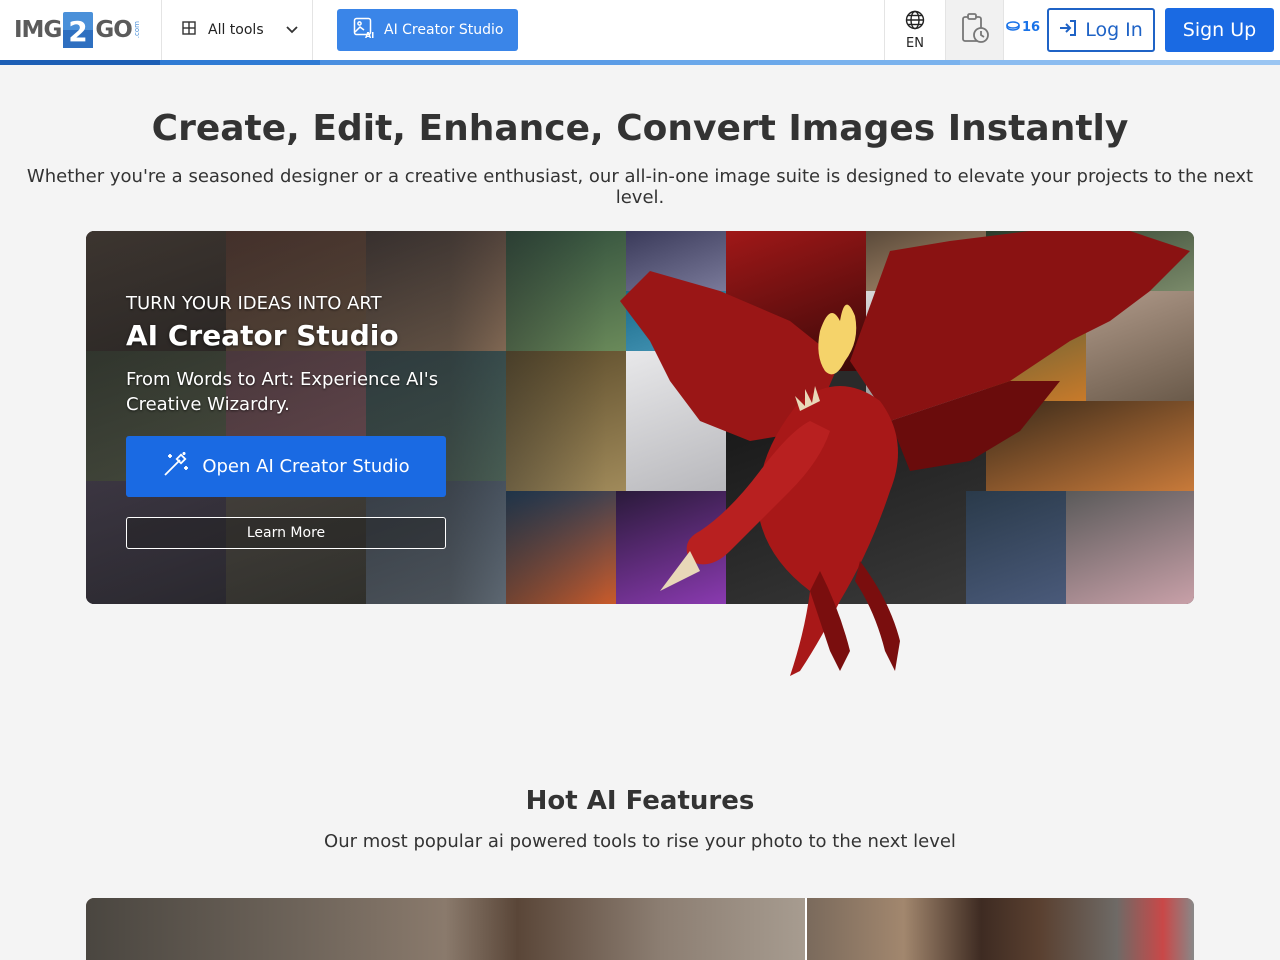 This screenshot has height=960, width=1280. I want to click on grid-icon, so click(189, 30).